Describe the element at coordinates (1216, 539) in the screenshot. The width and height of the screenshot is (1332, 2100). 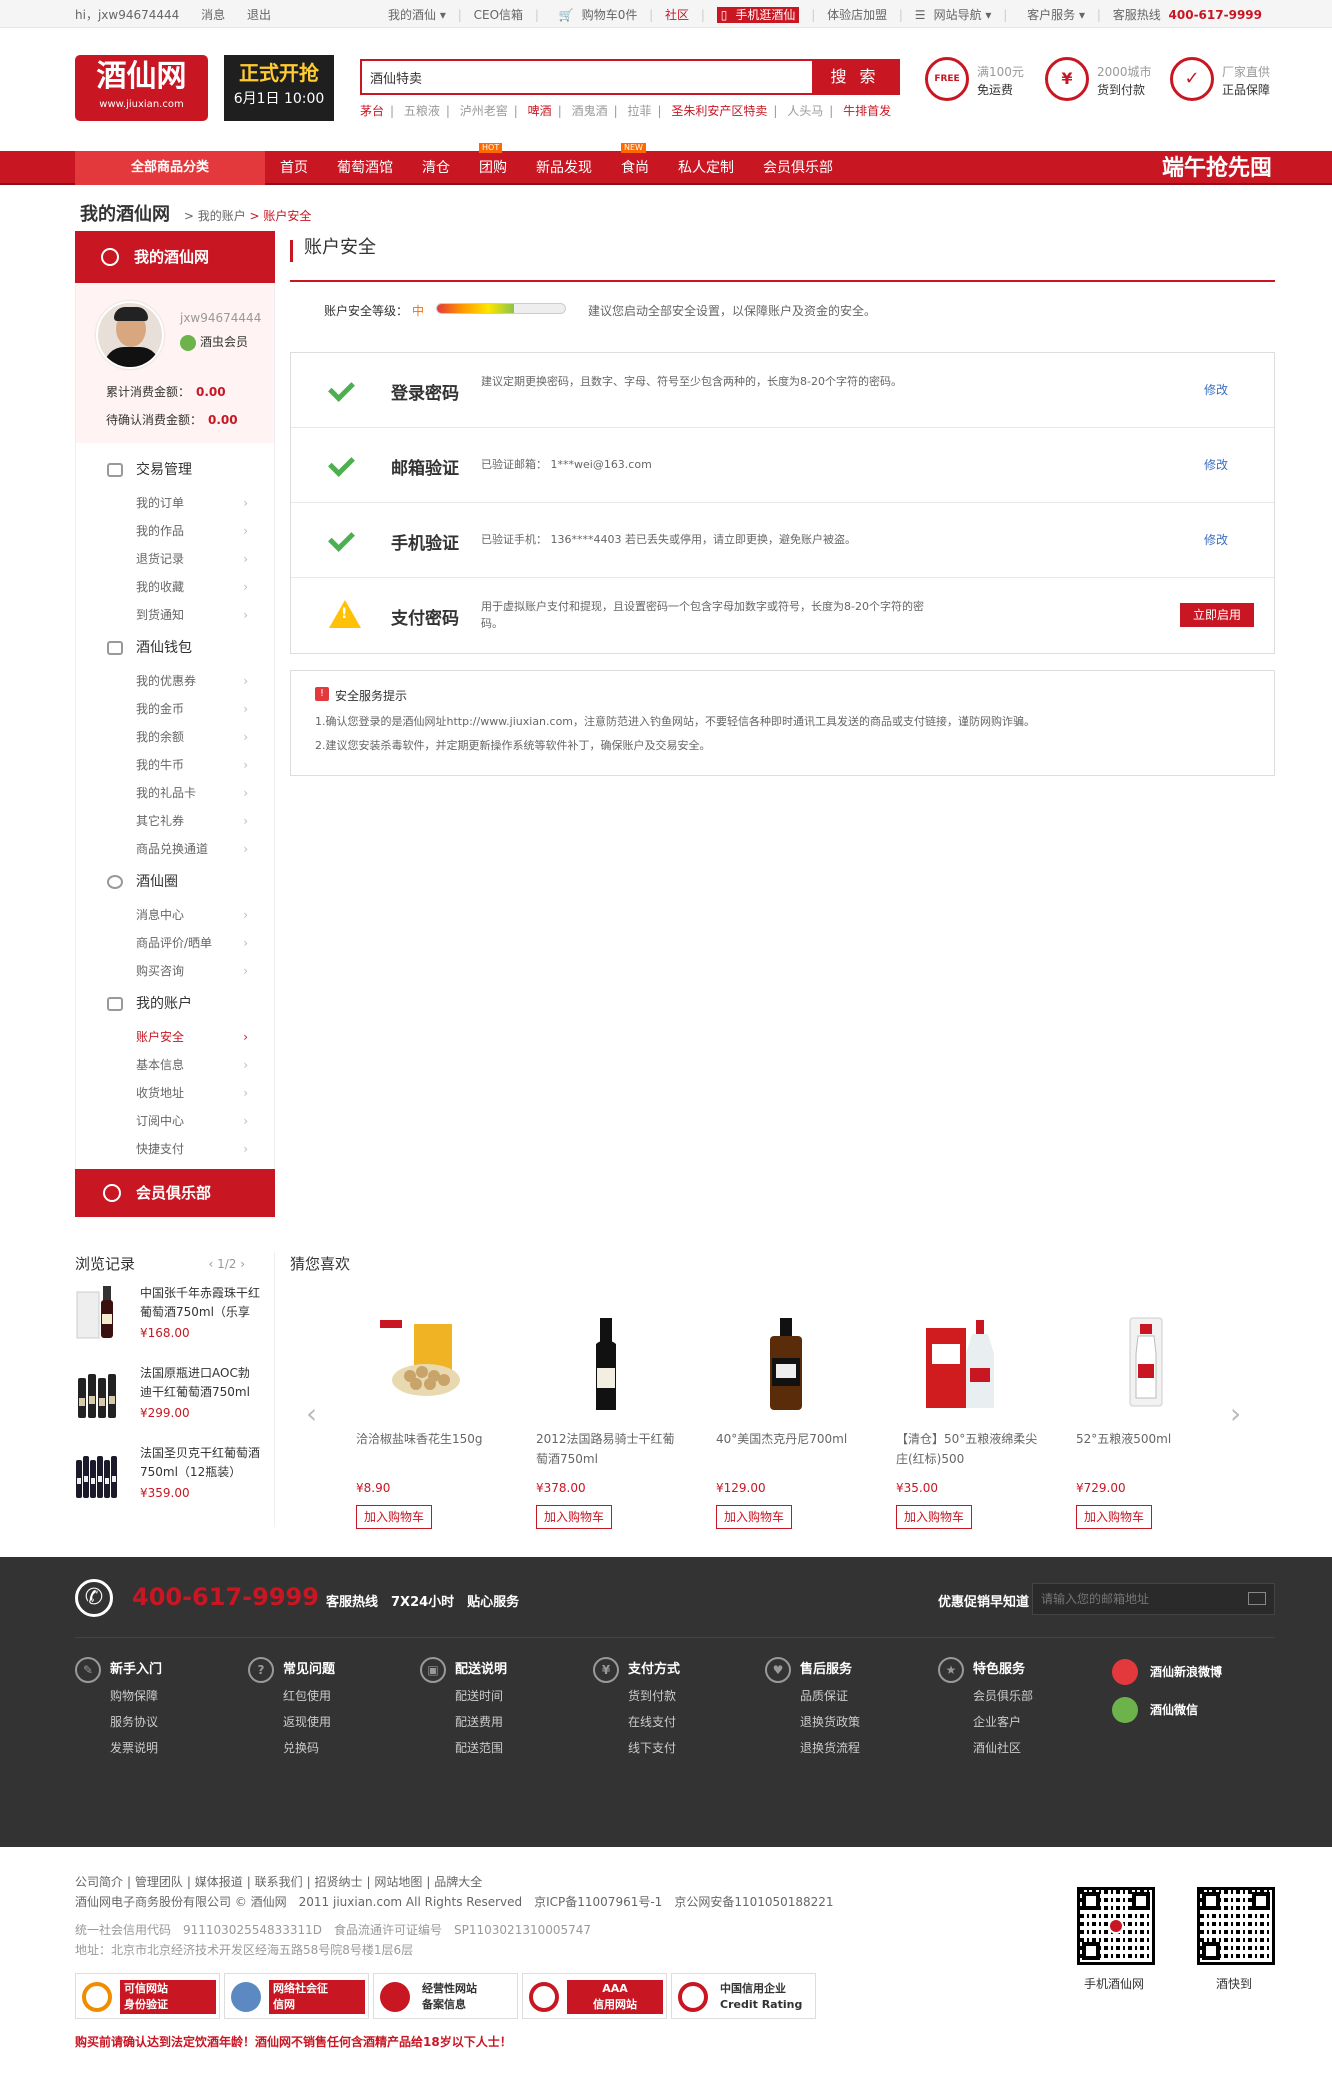
I see `modify-phone-link: 修改` at that location.